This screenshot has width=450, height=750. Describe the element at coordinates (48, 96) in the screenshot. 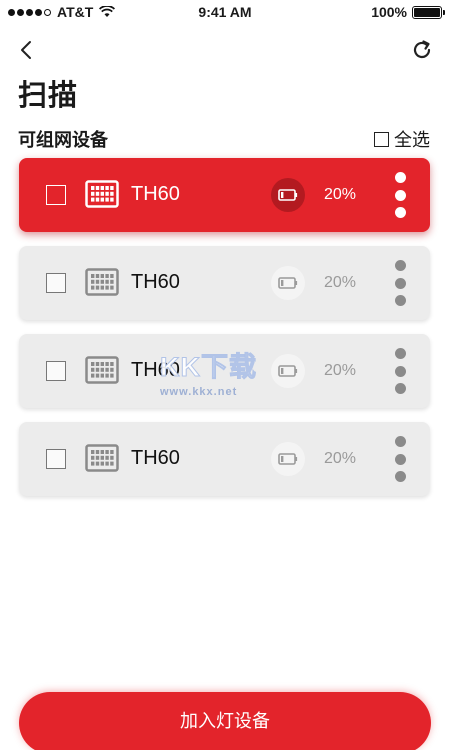

I see `page-title: 扫描` at that location.